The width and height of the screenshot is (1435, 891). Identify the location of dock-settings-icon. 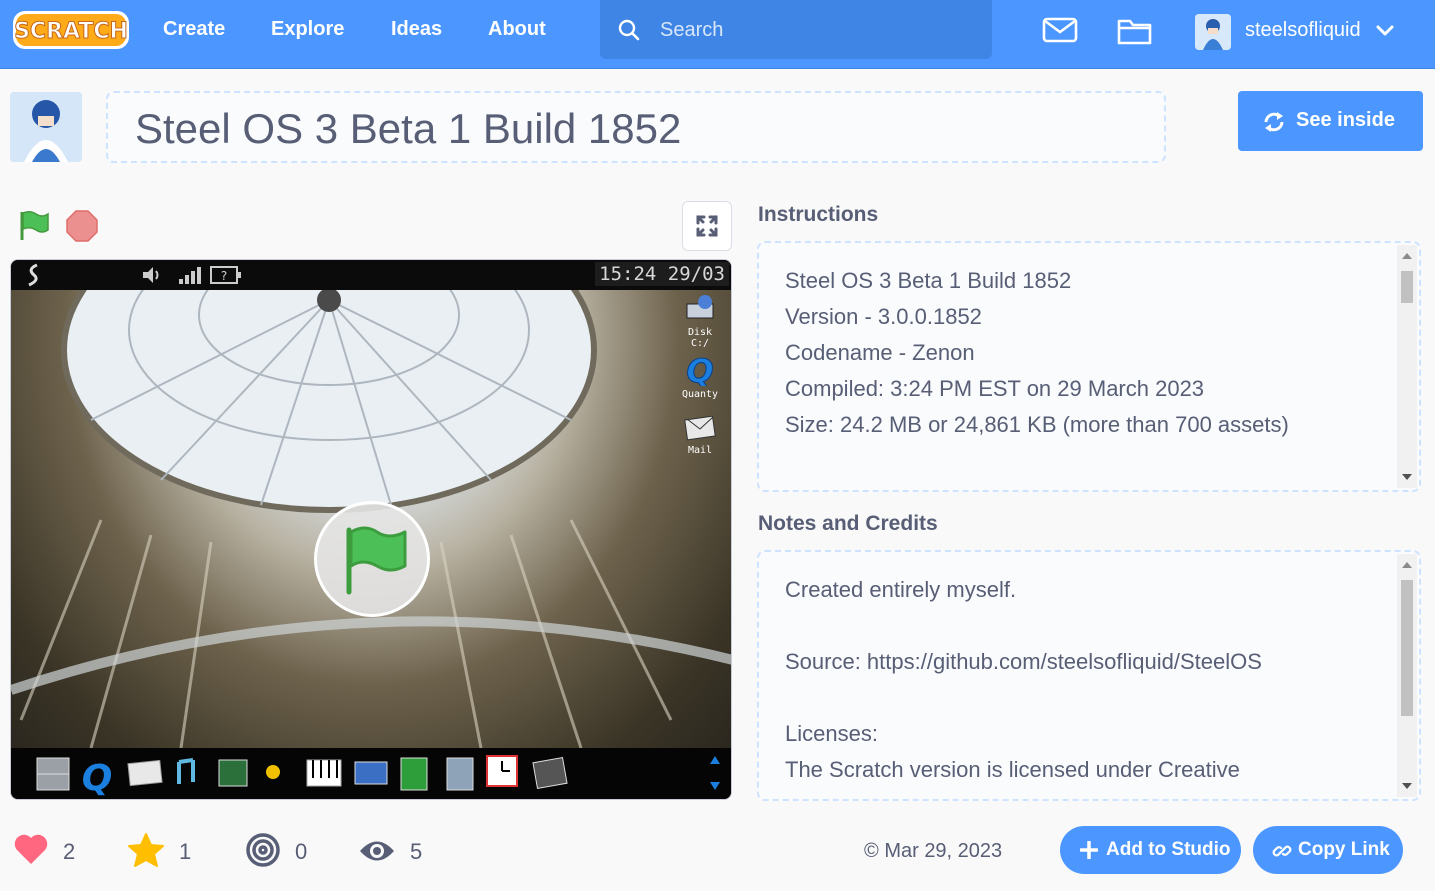
(550, 773).